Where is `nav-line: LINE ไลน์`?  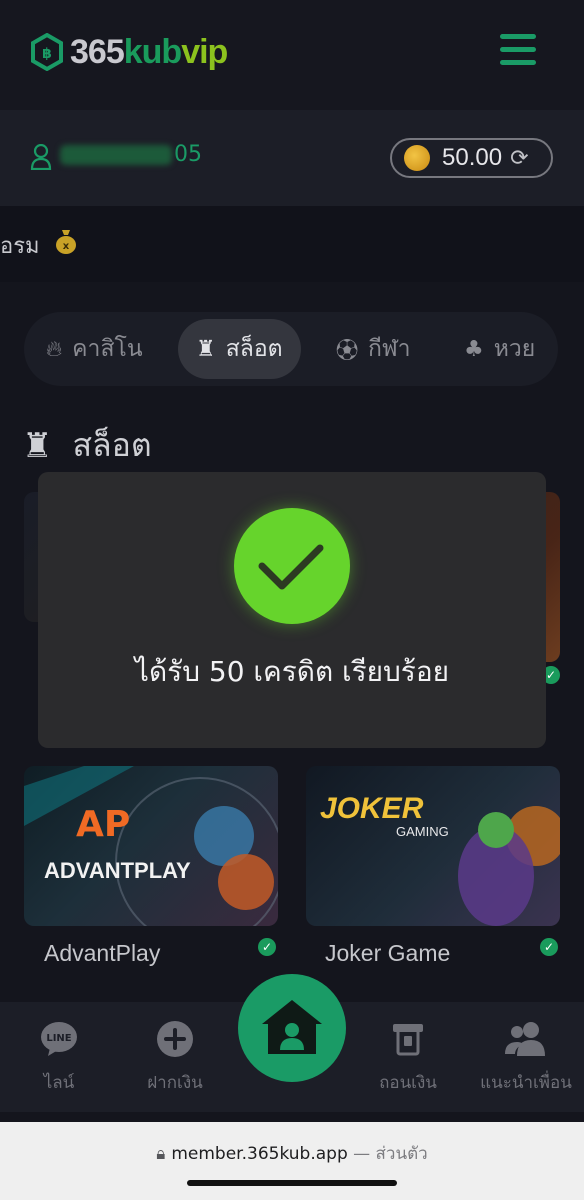 nav-line: LINE ไลน์ is located at coordinates (59, 1058).